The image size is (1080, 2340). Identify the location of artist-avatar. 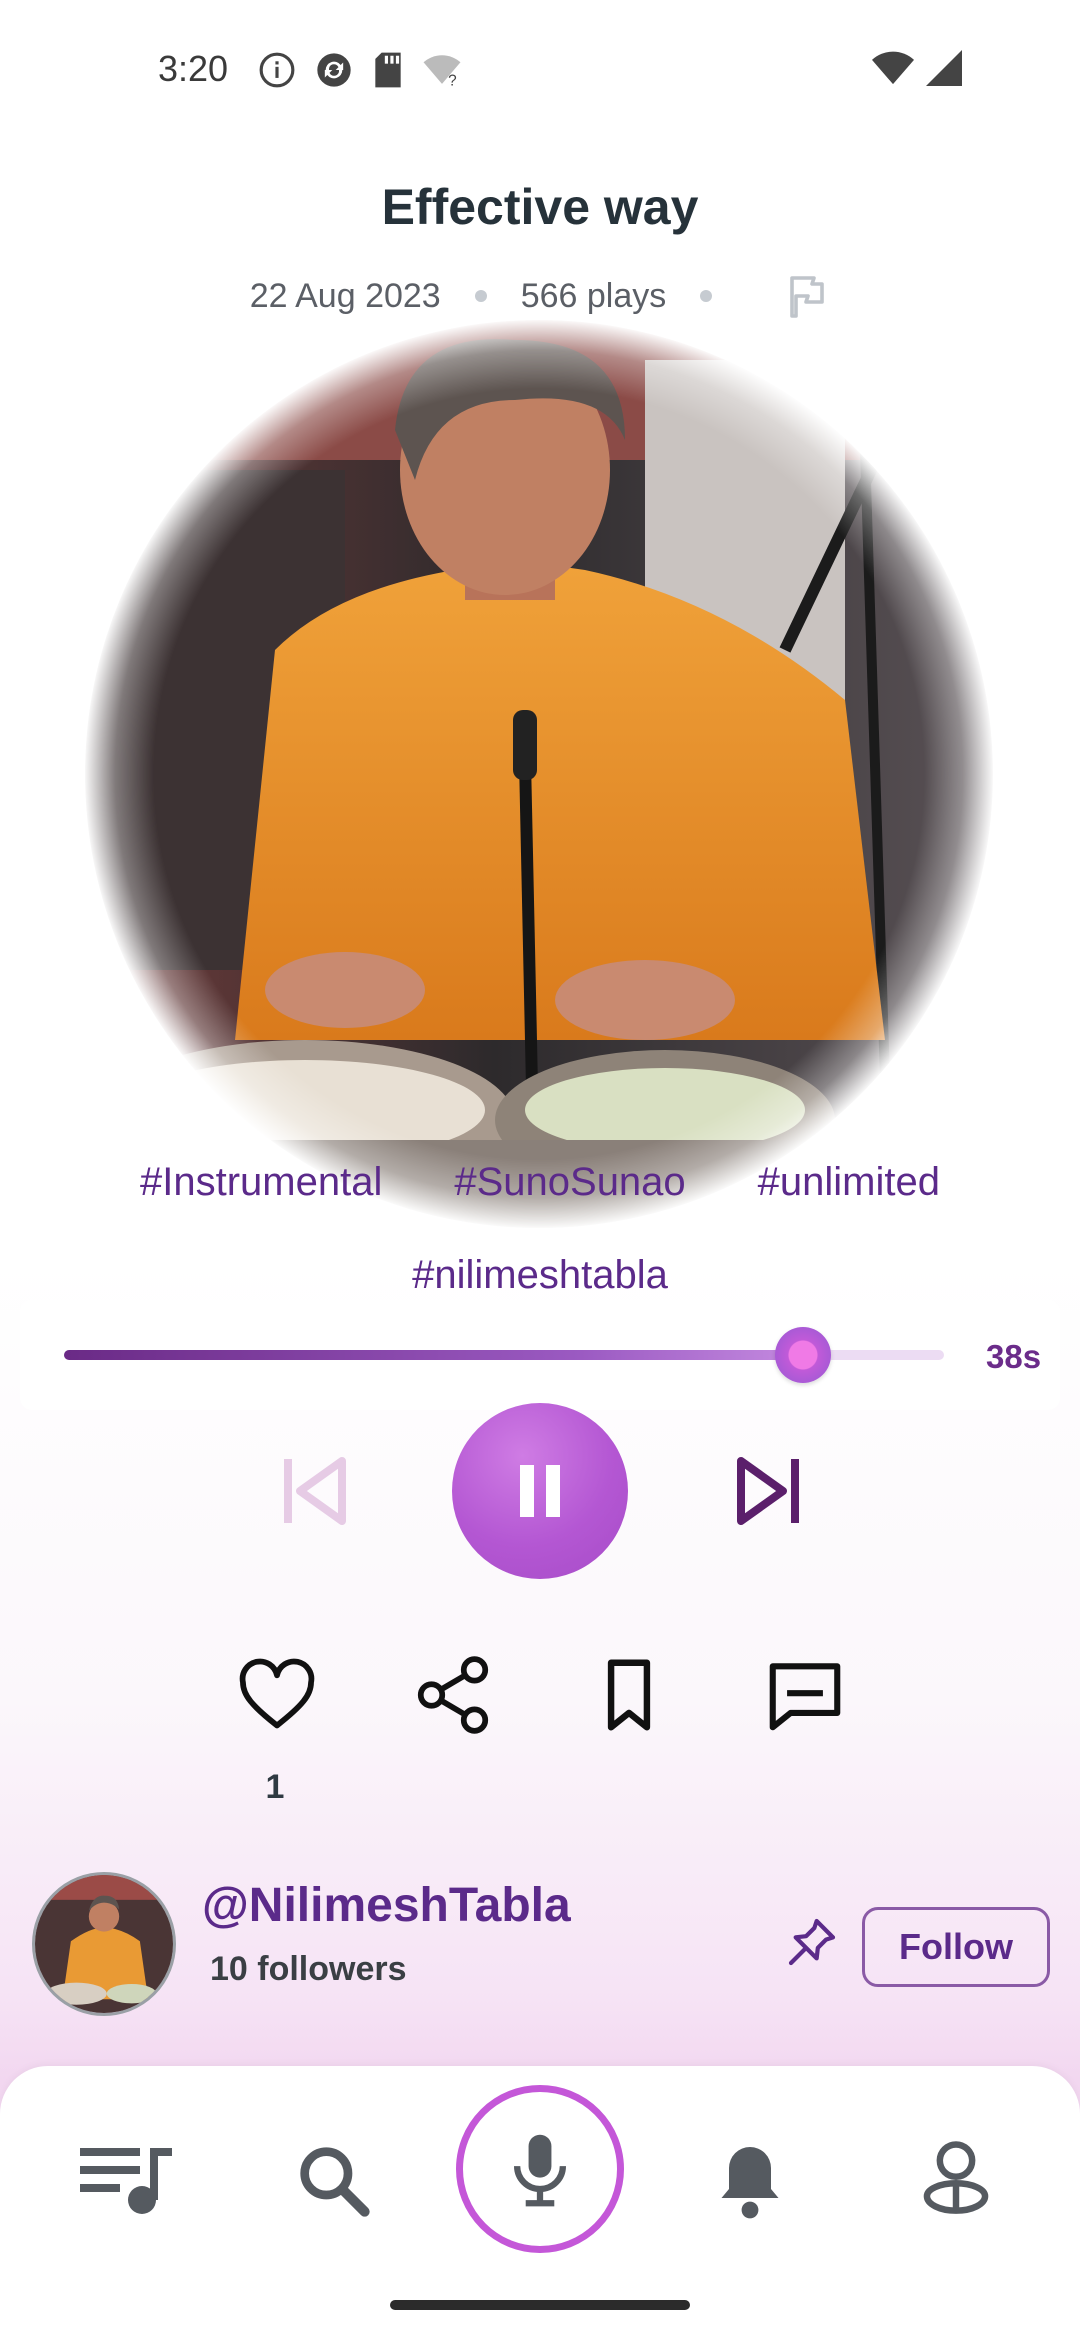
(104, 1944).